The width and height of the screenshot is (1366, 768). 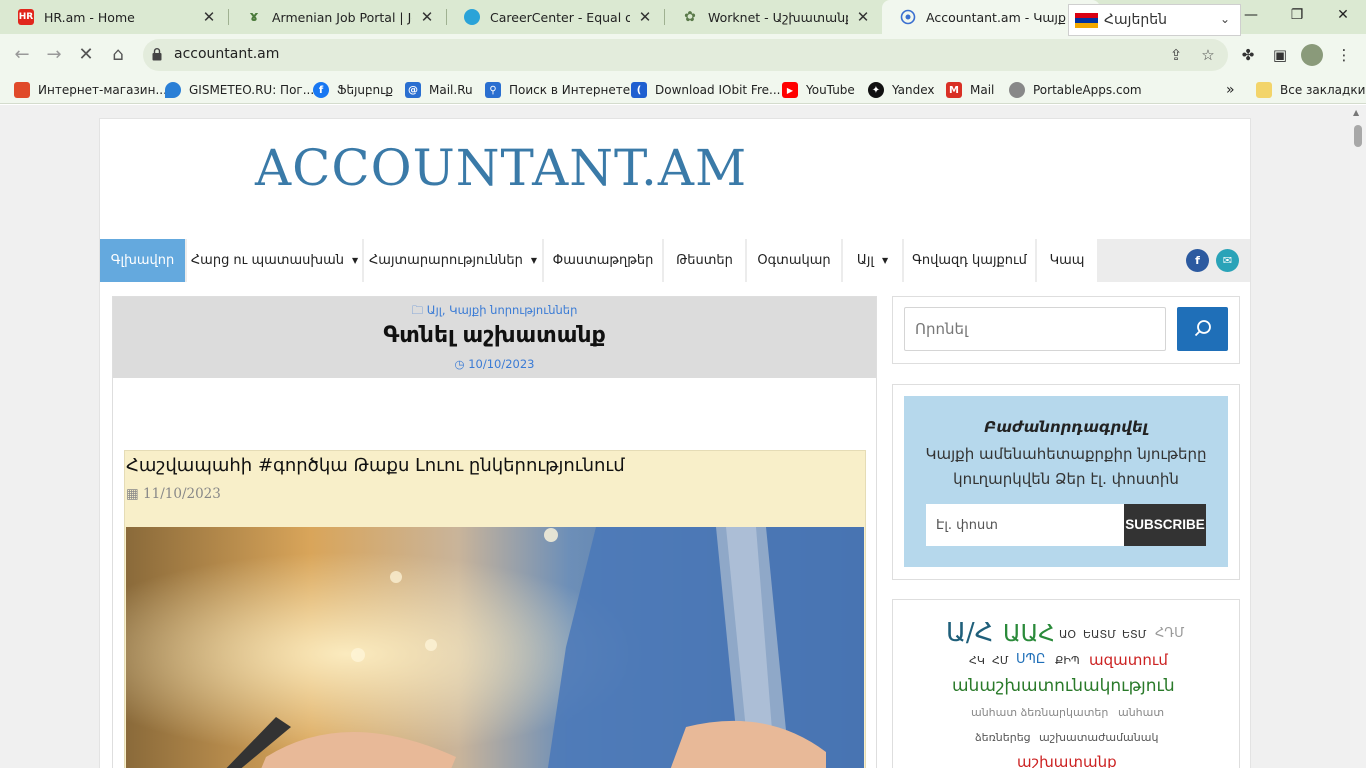 What do you see at coordinates (86, 55) in the screenshot?
I see `stop-loading-button: ✕` at bounding box center [86, 55].